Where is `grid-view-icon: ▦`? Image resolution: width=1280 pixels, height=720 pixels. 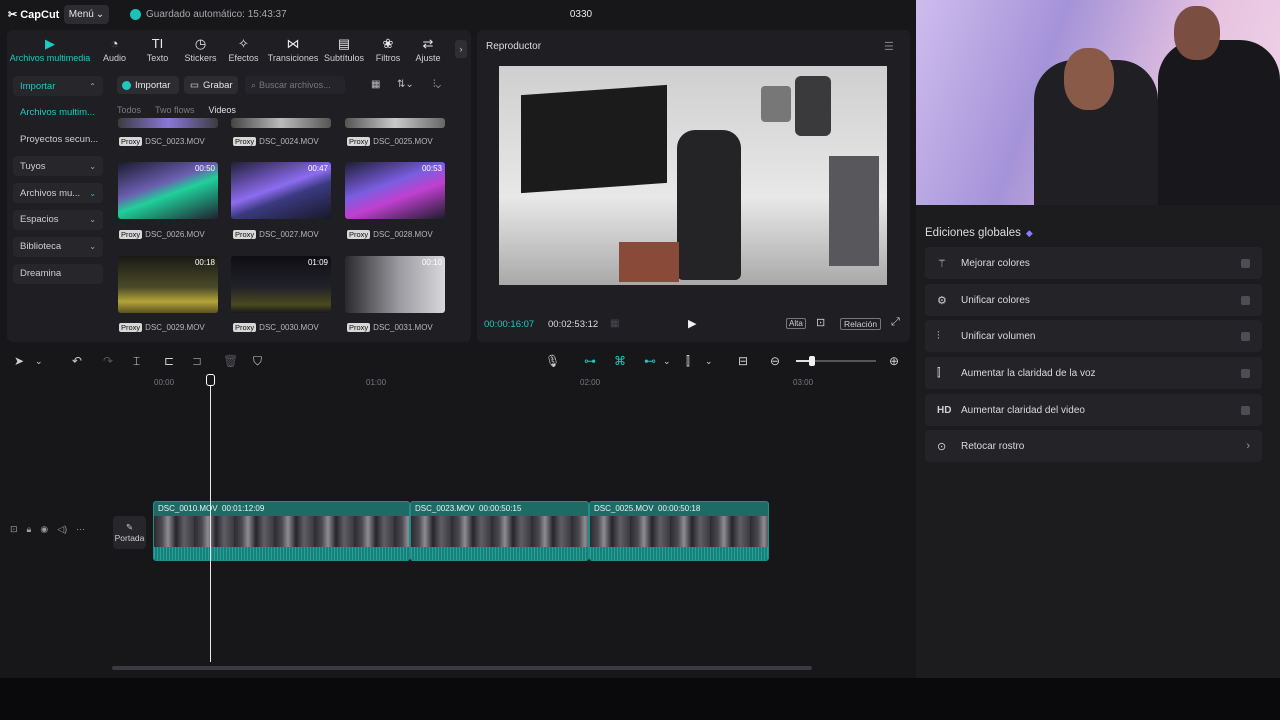
grid-view-icon: ▦ is located at coordinates (375, 84).